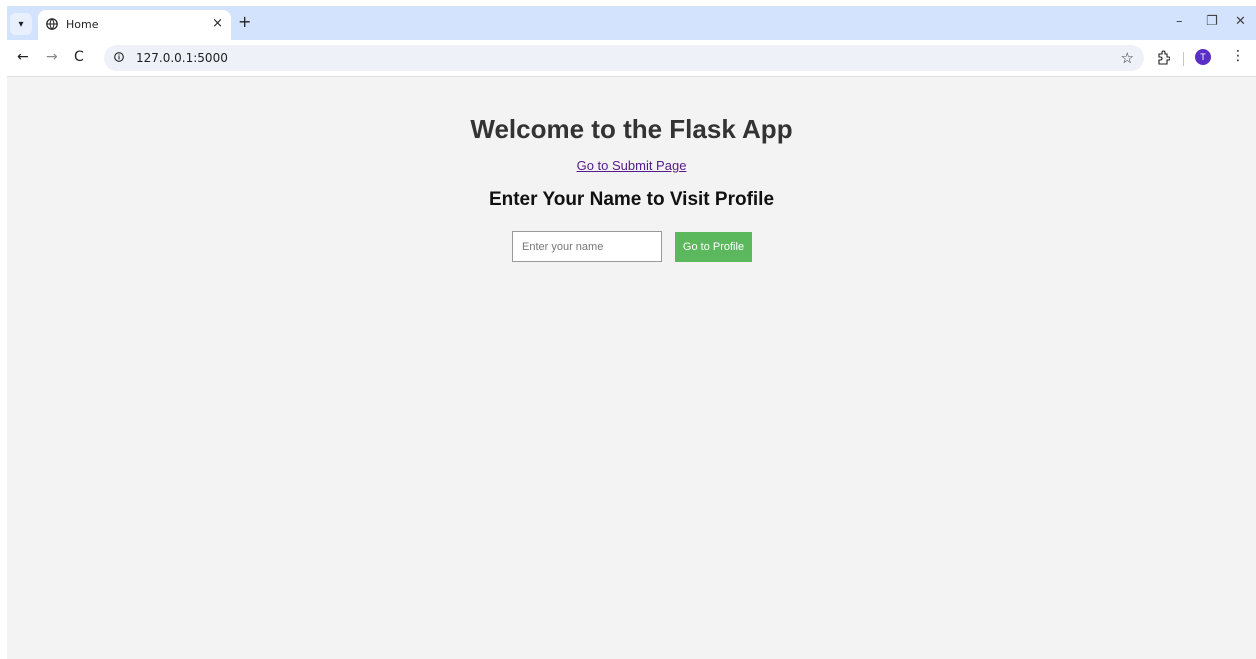 The height and width of the screenshot is (659, 1256). Describe the element at coordinates (119, 57) in the screenshot. I see `info-icon` at that location.